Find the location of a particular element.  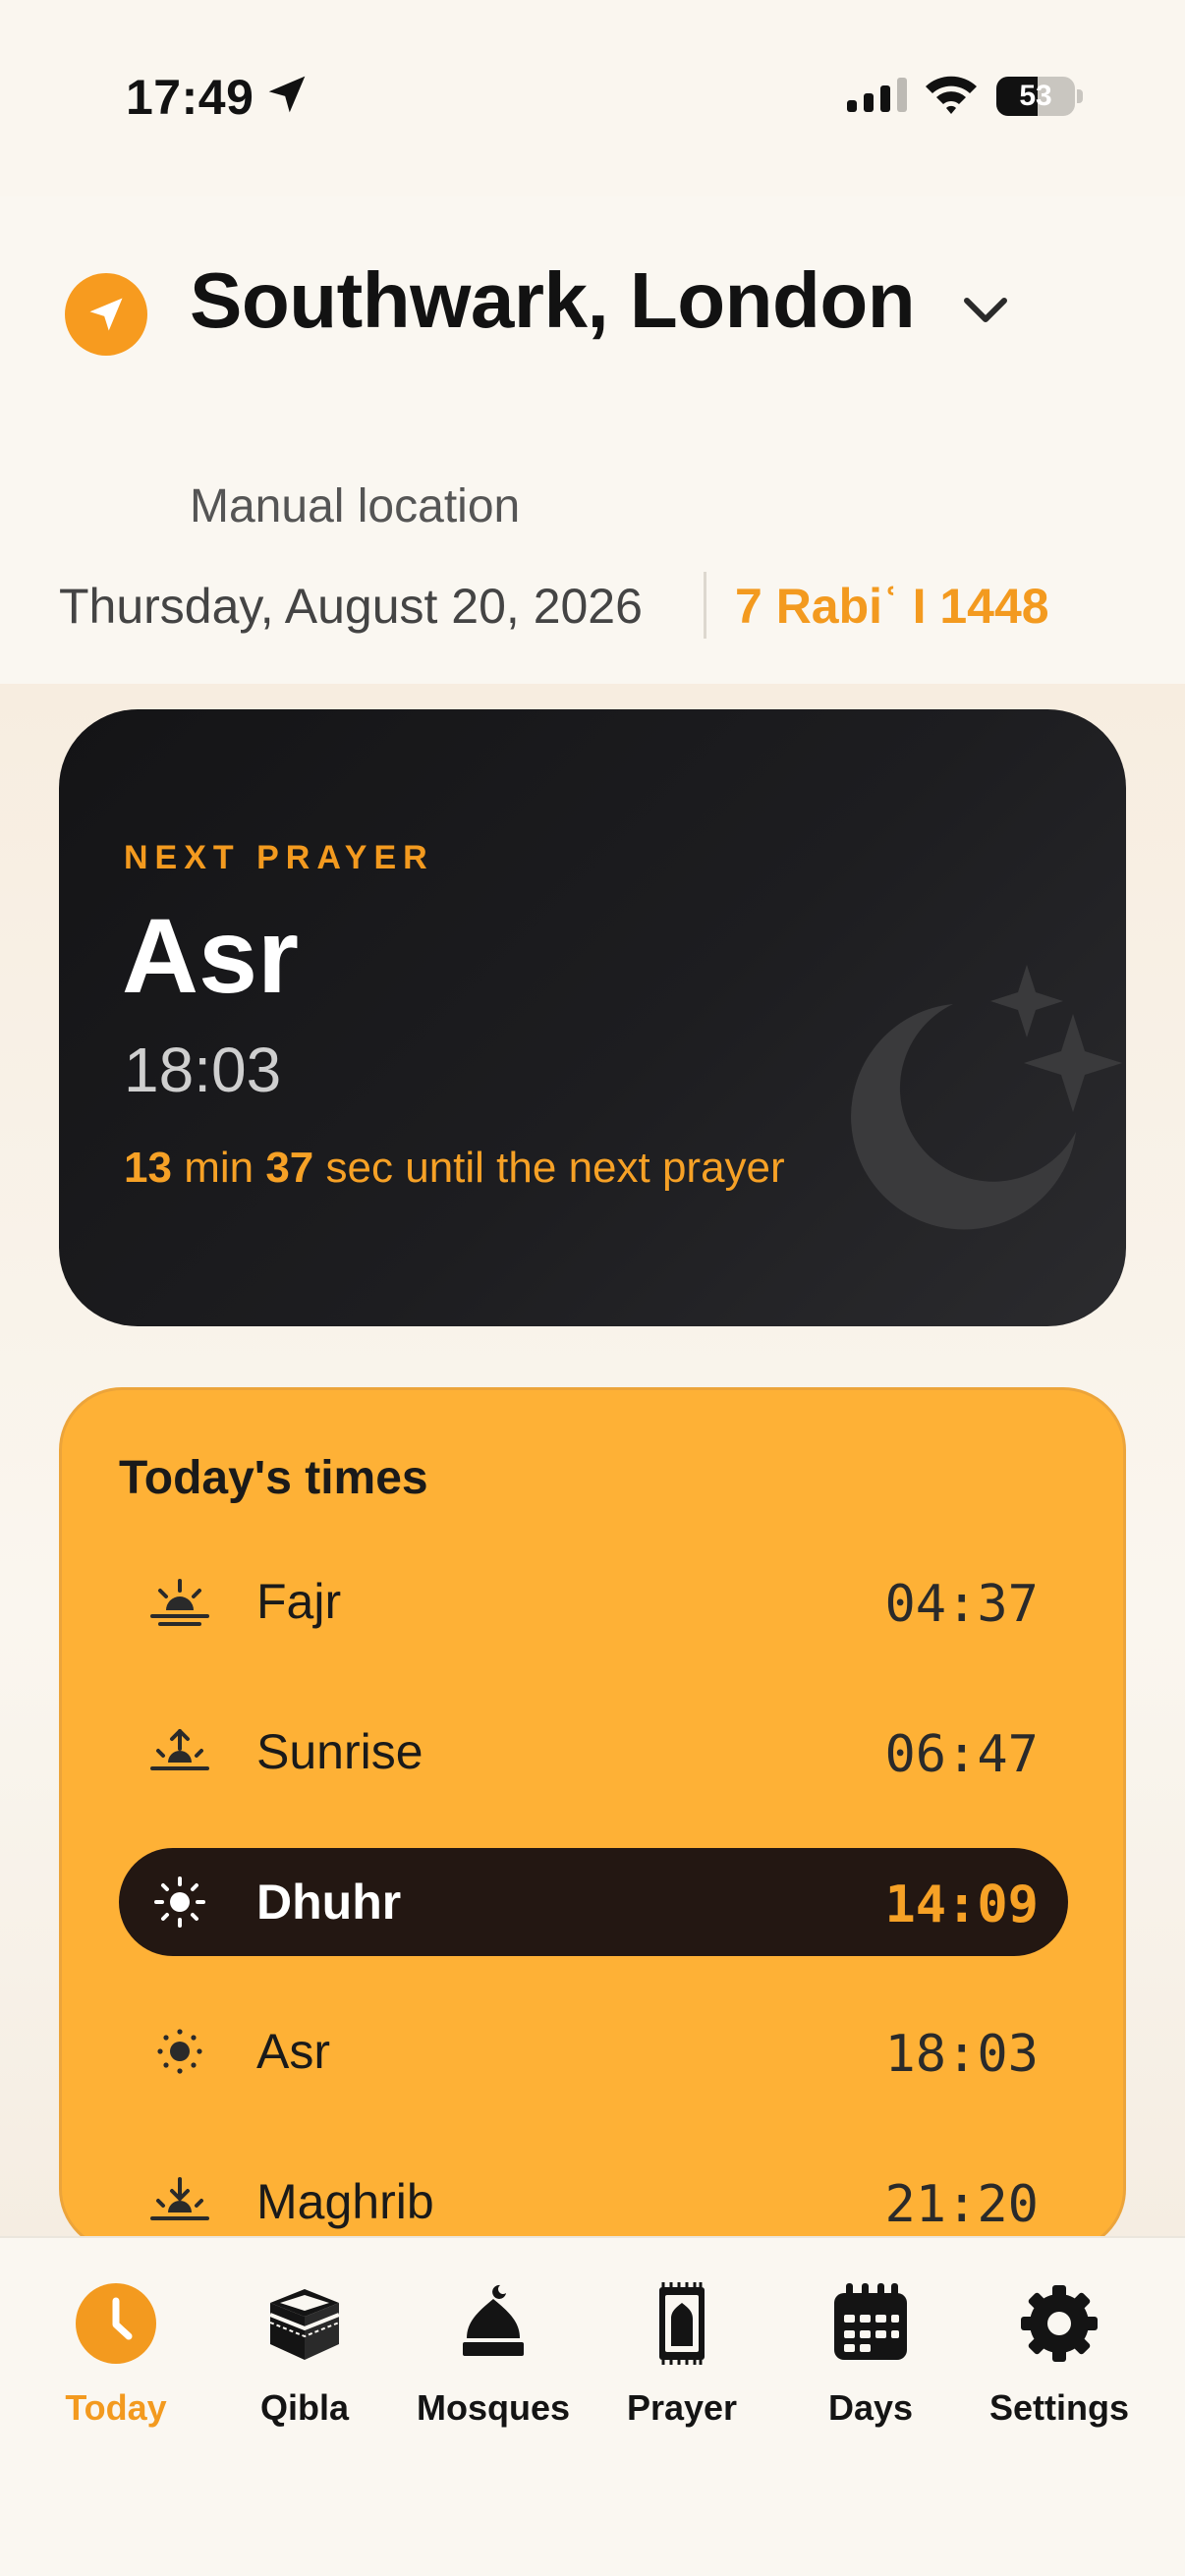

prayer-time: 06:47 is located at coordinates (962, 1754).